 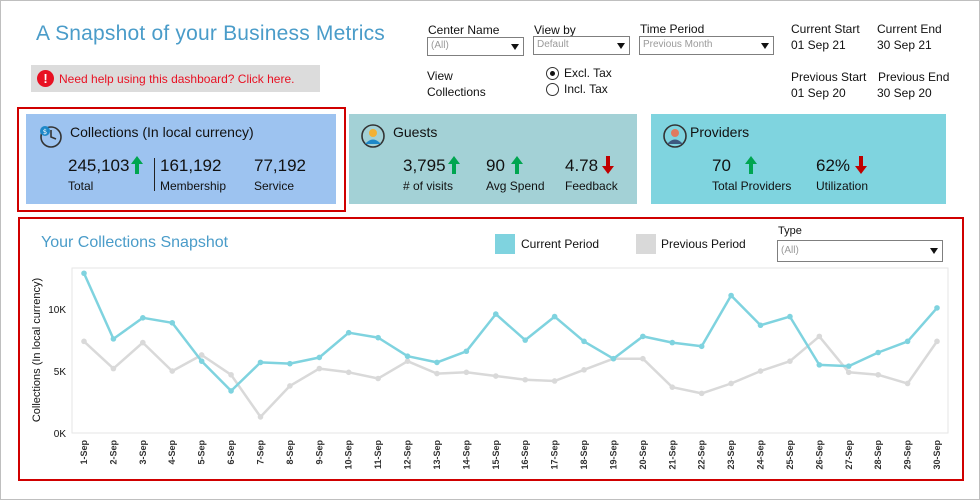 I want to click on collections-title: Collections (In local currency), so click(x=162, y=132).